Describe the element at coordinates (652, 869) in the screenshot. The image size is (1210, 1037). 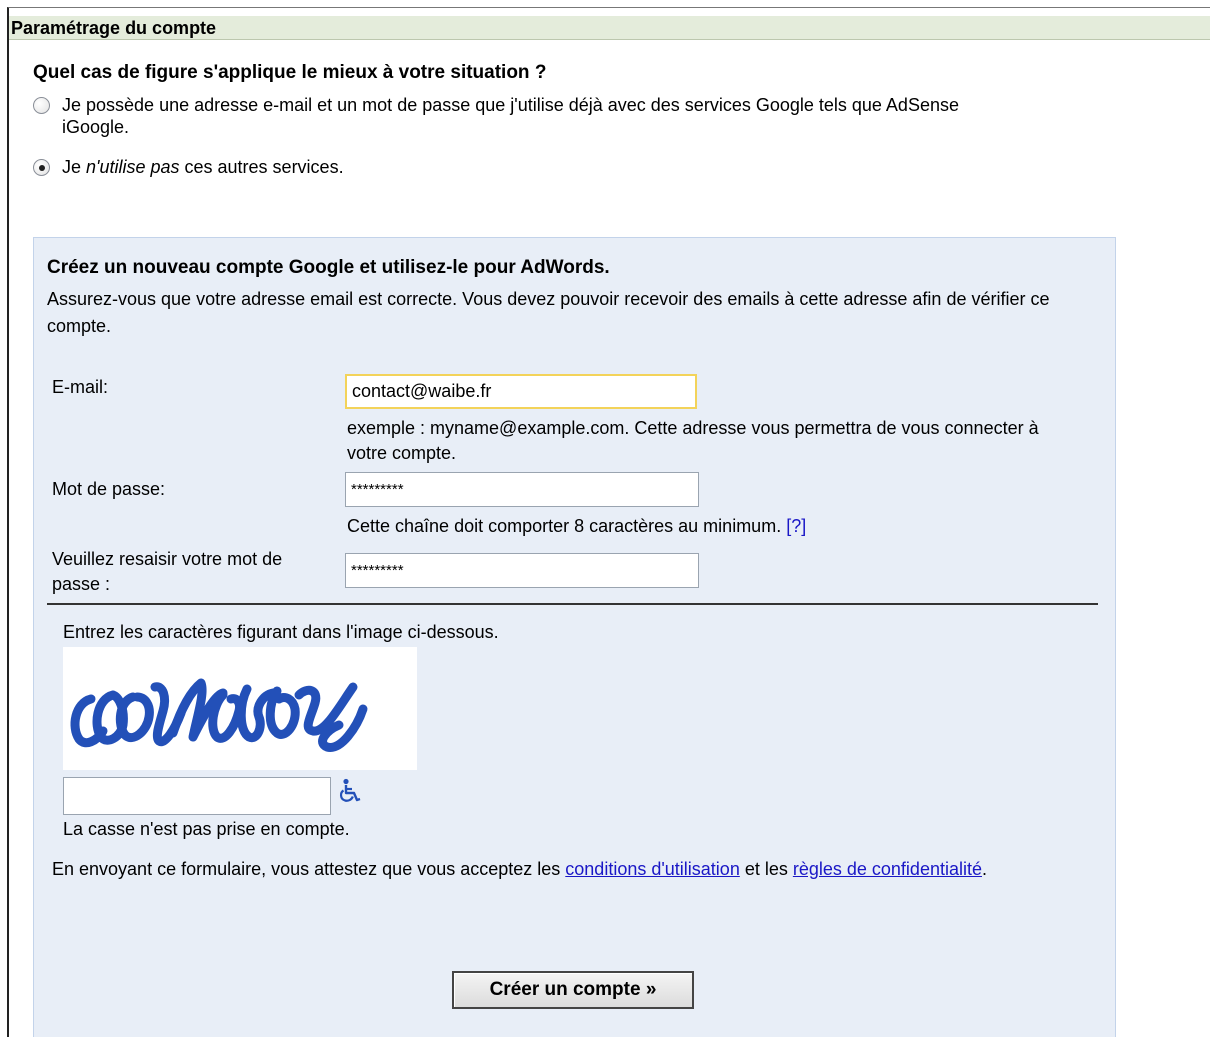
I see `terms-of-use-link: conditions d'utilisation` at that location.